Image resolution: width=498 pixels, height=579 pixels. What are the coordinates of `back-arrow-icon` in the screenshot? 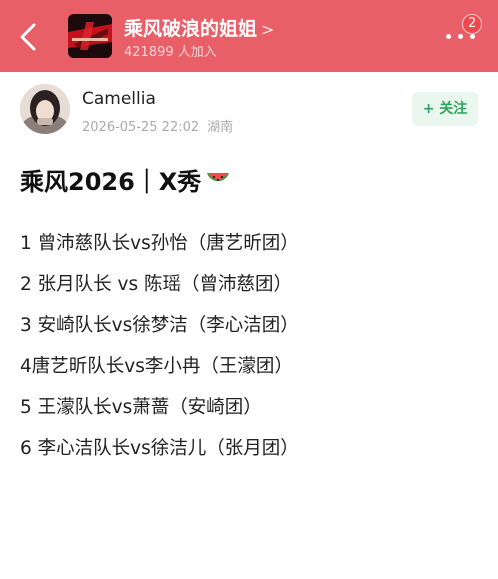 It's located at (28, 37).